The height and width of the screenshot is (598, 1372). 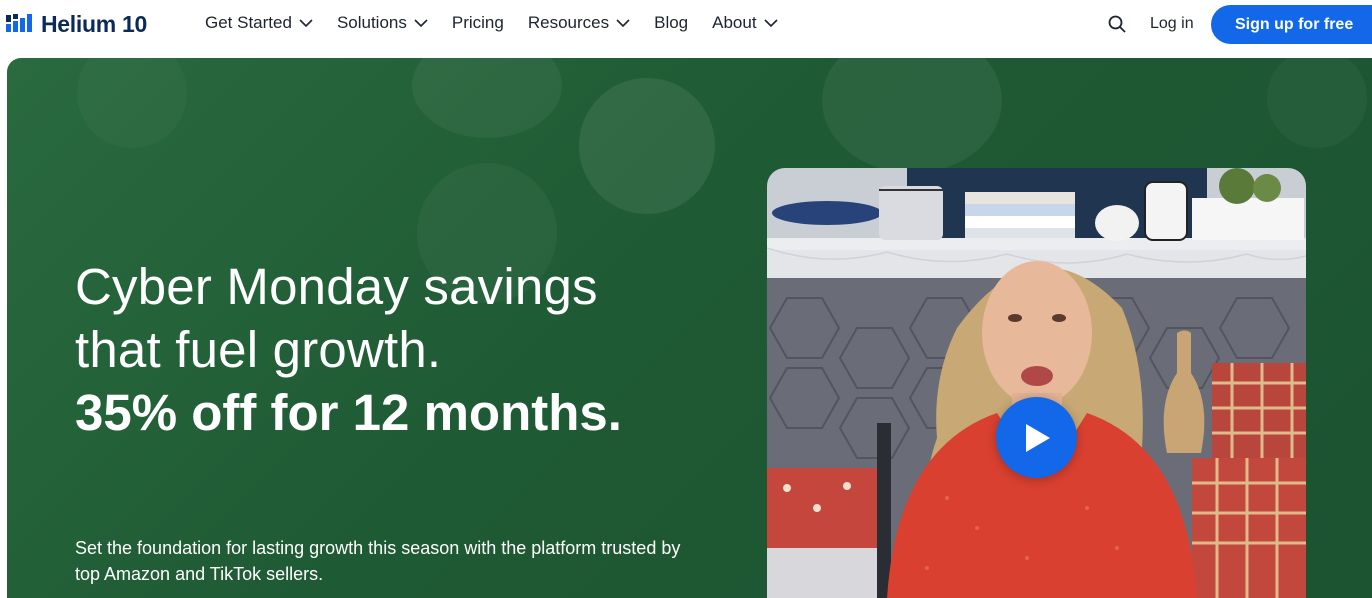 I want to click on play-button, so click(x=1036, y=437).